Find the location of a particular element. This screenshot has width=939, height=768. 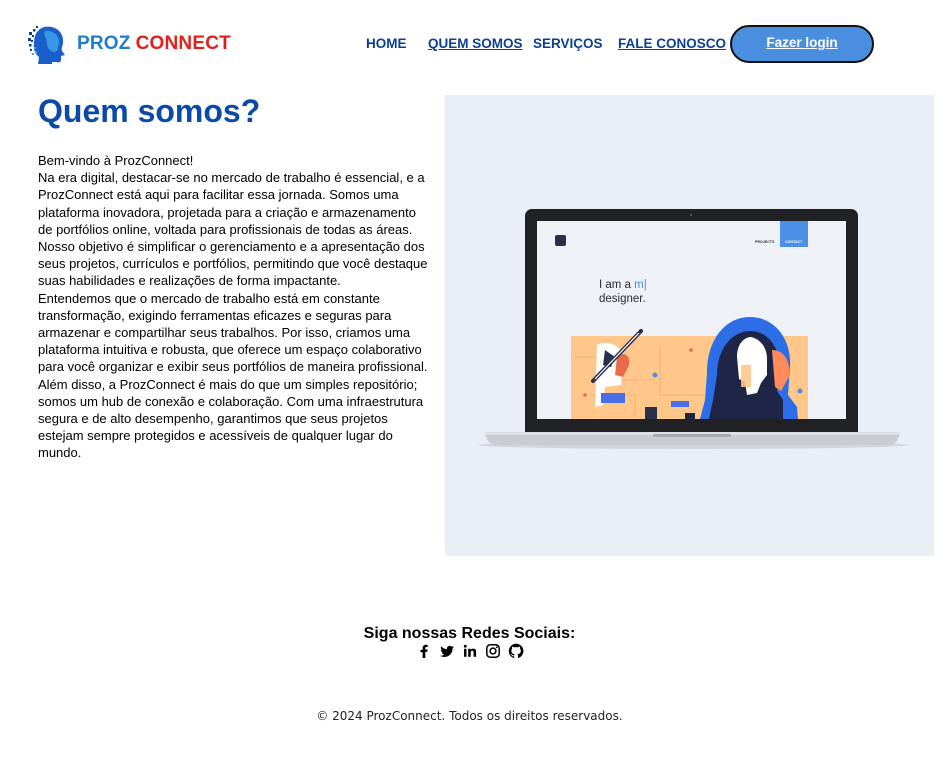

brand-name-part1: PROZ is located at coordinates (104, 43).